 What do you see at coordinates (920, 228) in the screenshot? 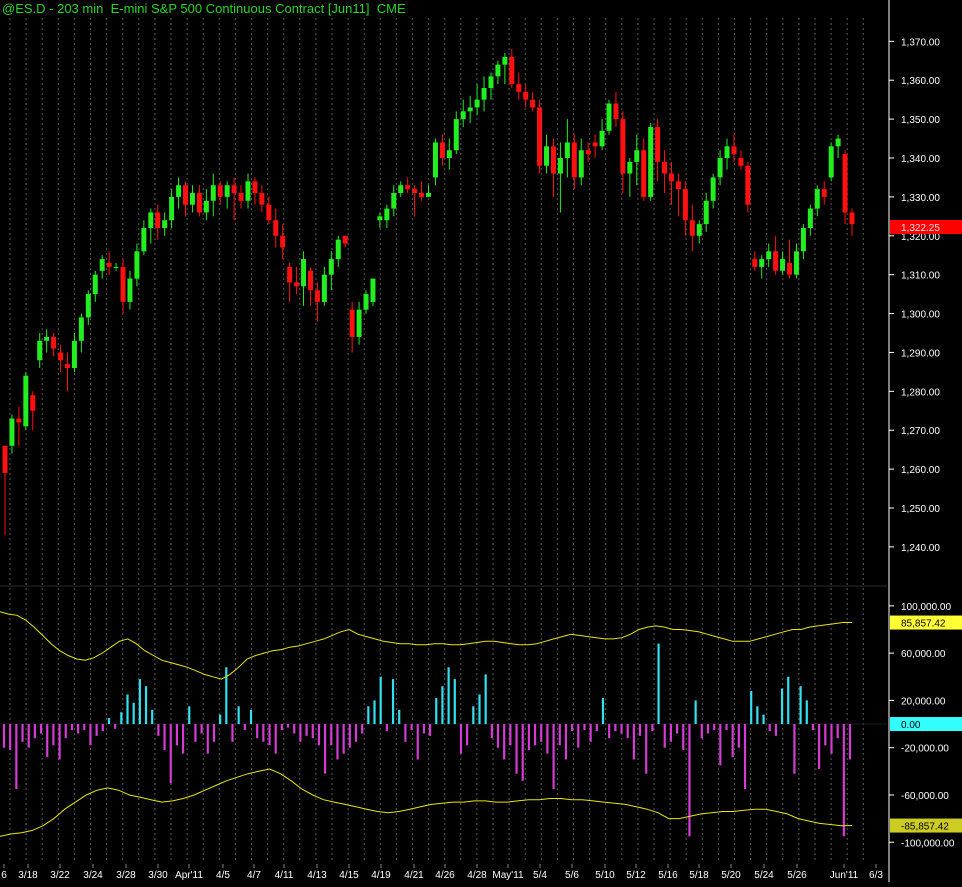
I see `last-price-label: 1,322.25` at bounding box center [920, 228].